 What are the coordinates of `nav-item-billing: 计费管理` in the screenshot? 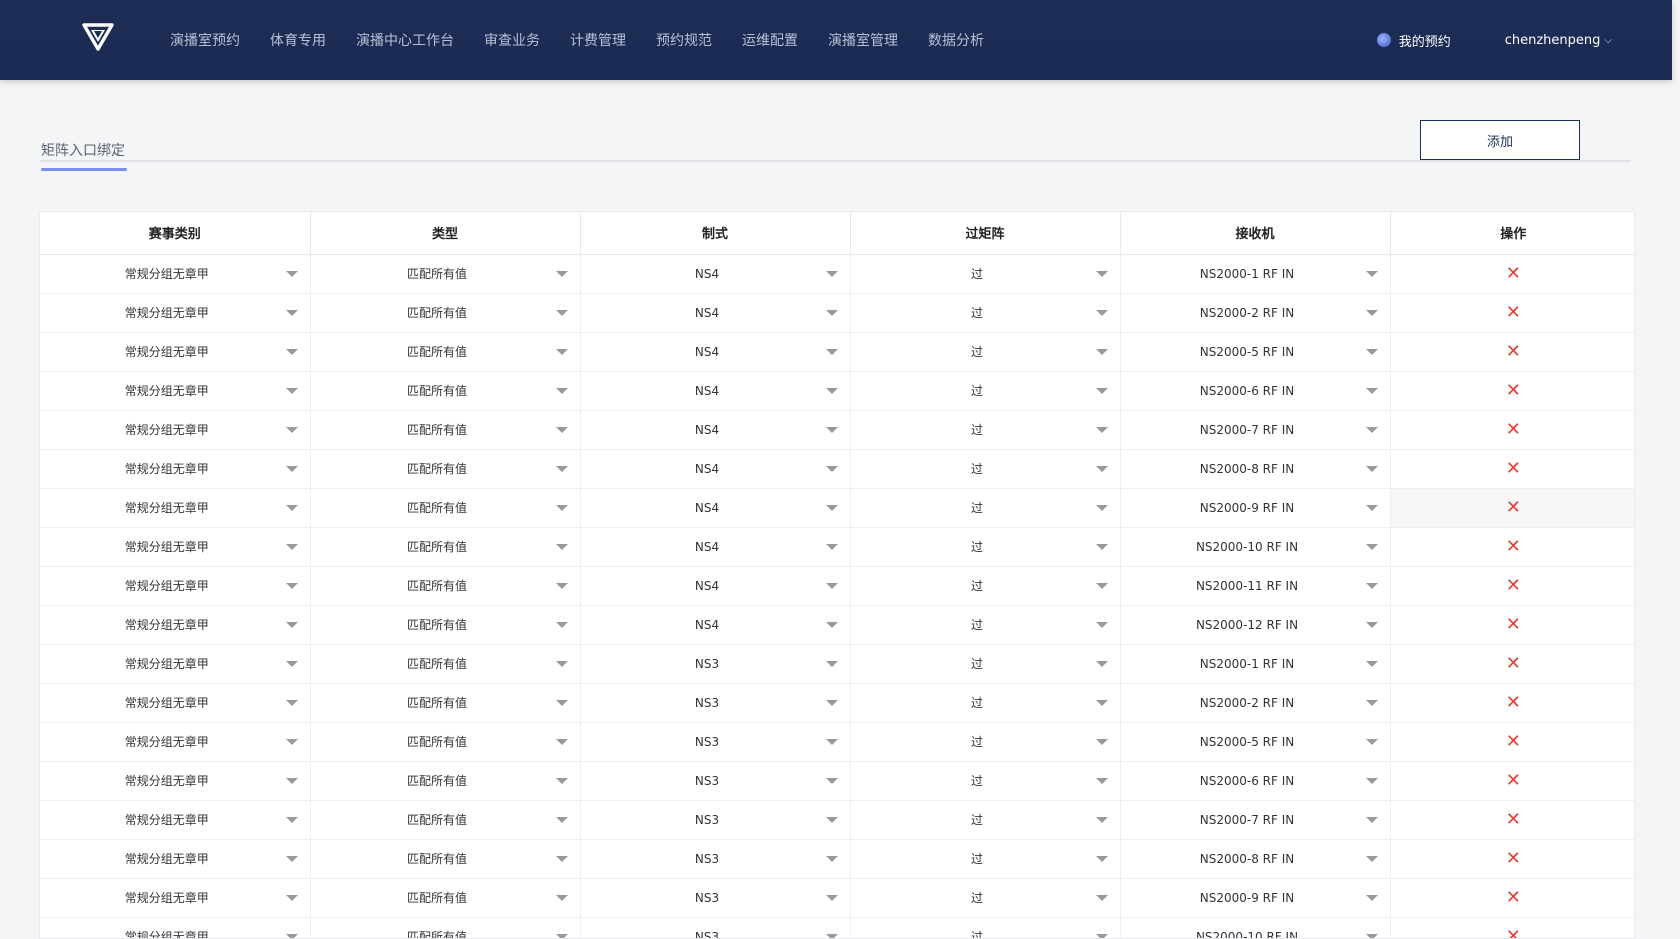 It's located at (598, 40).